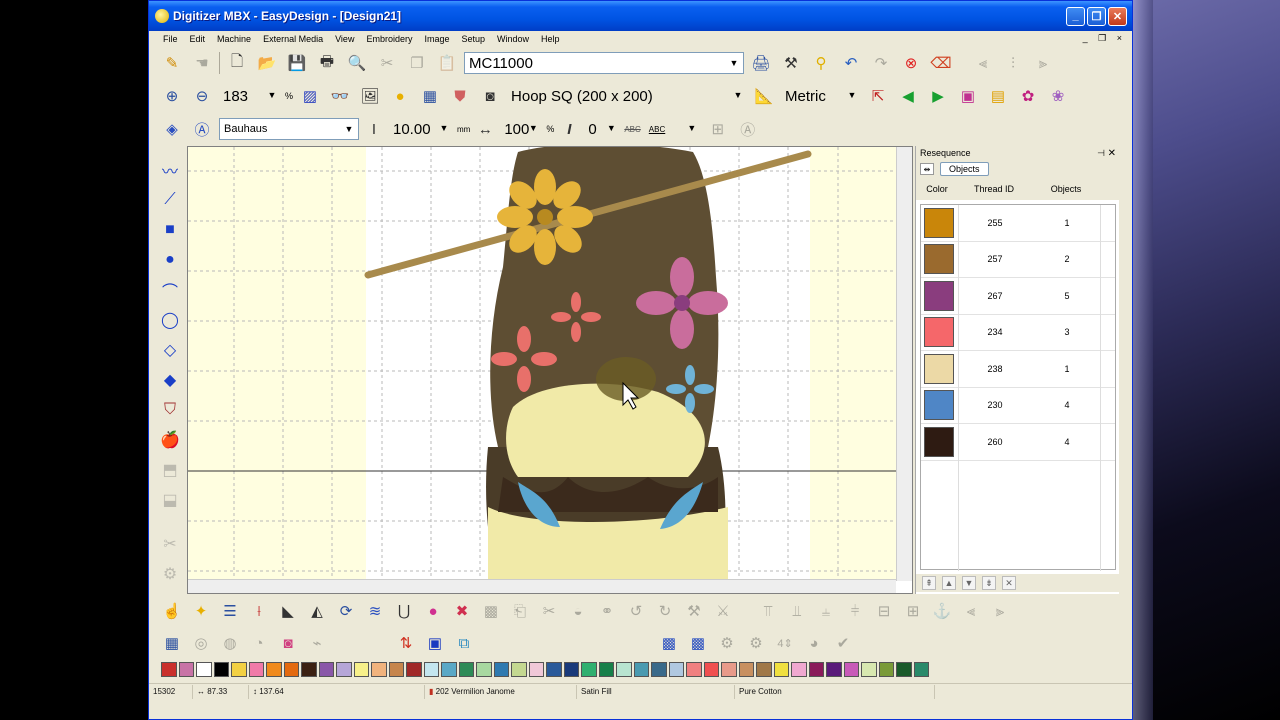  I want to click on pin-icon: ⊣, so click(1101, 153).